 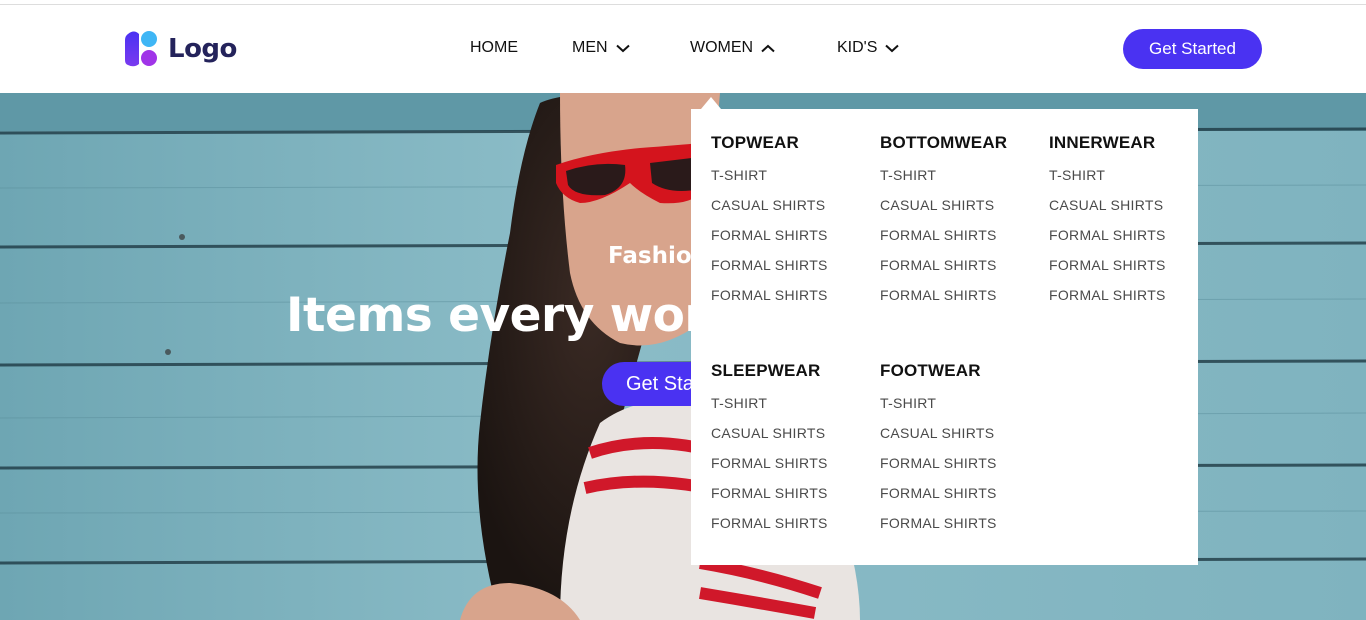 I want to click on nav-item-women: WOMEN, so click(x=732, y=48).